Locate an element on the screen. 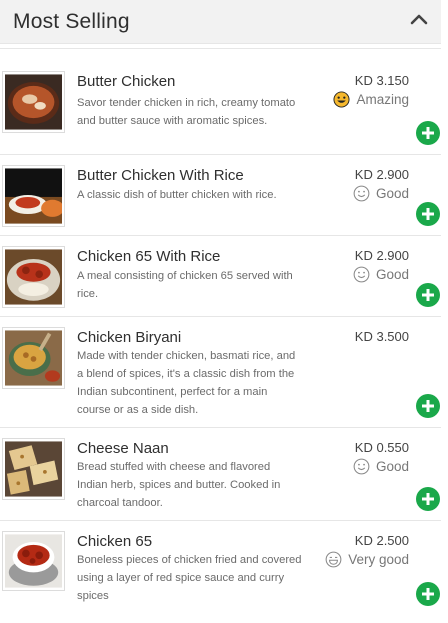 Image resolution: width=448 pixels, height=623 pixels. chevron-up-icon is located at coordinates (419, 19).